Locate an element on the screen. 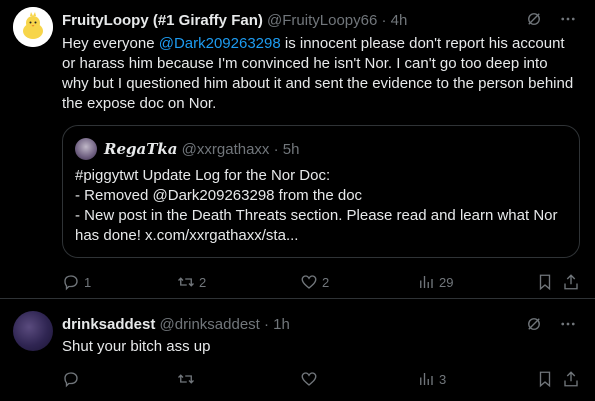 Image resolution: width=595 pixels, height=401 pixels. like-button: 2 is located at coordinates (314, 282).